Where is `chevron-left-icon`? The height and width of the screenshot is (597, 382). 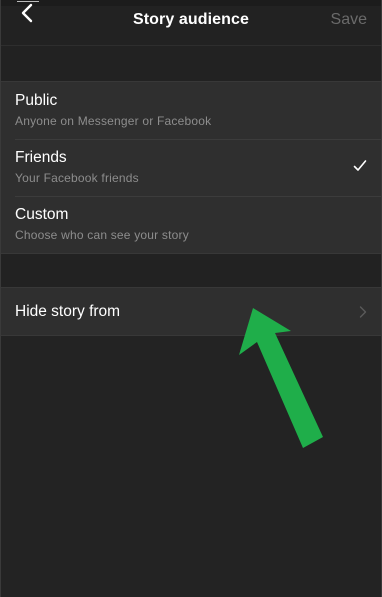
chevron-left-icon is located at coordinates (27, 13).